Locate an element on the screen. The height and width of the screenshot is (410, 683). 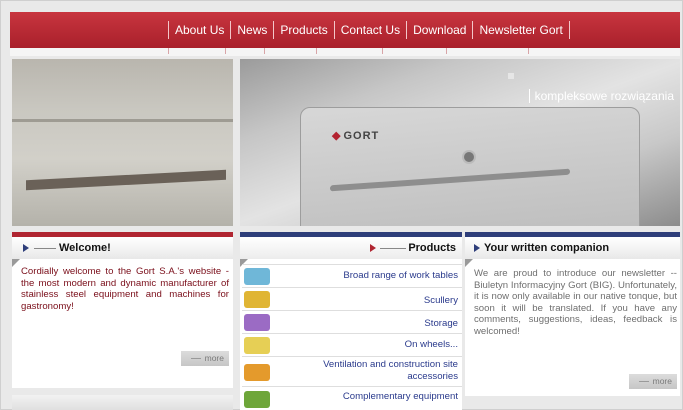
product-item: Complementary equipment is located at coordinates (352, 398).